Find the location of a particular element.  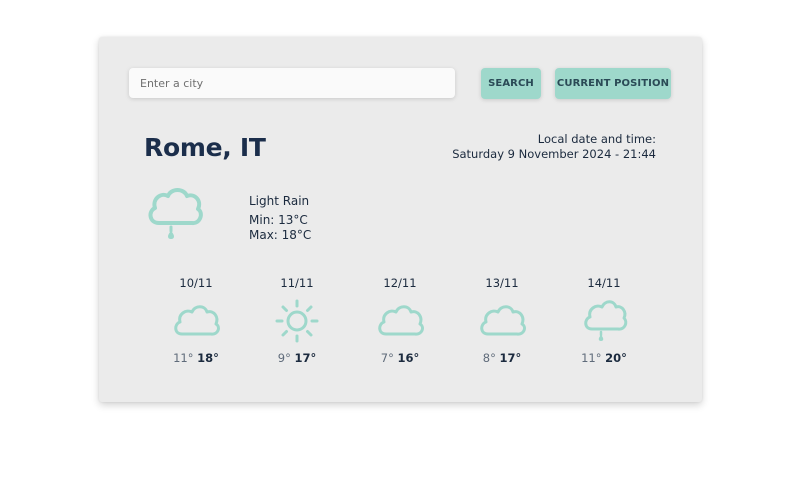

forecast-day: 12/11 7° 16° is located at coordinates (400, 320).